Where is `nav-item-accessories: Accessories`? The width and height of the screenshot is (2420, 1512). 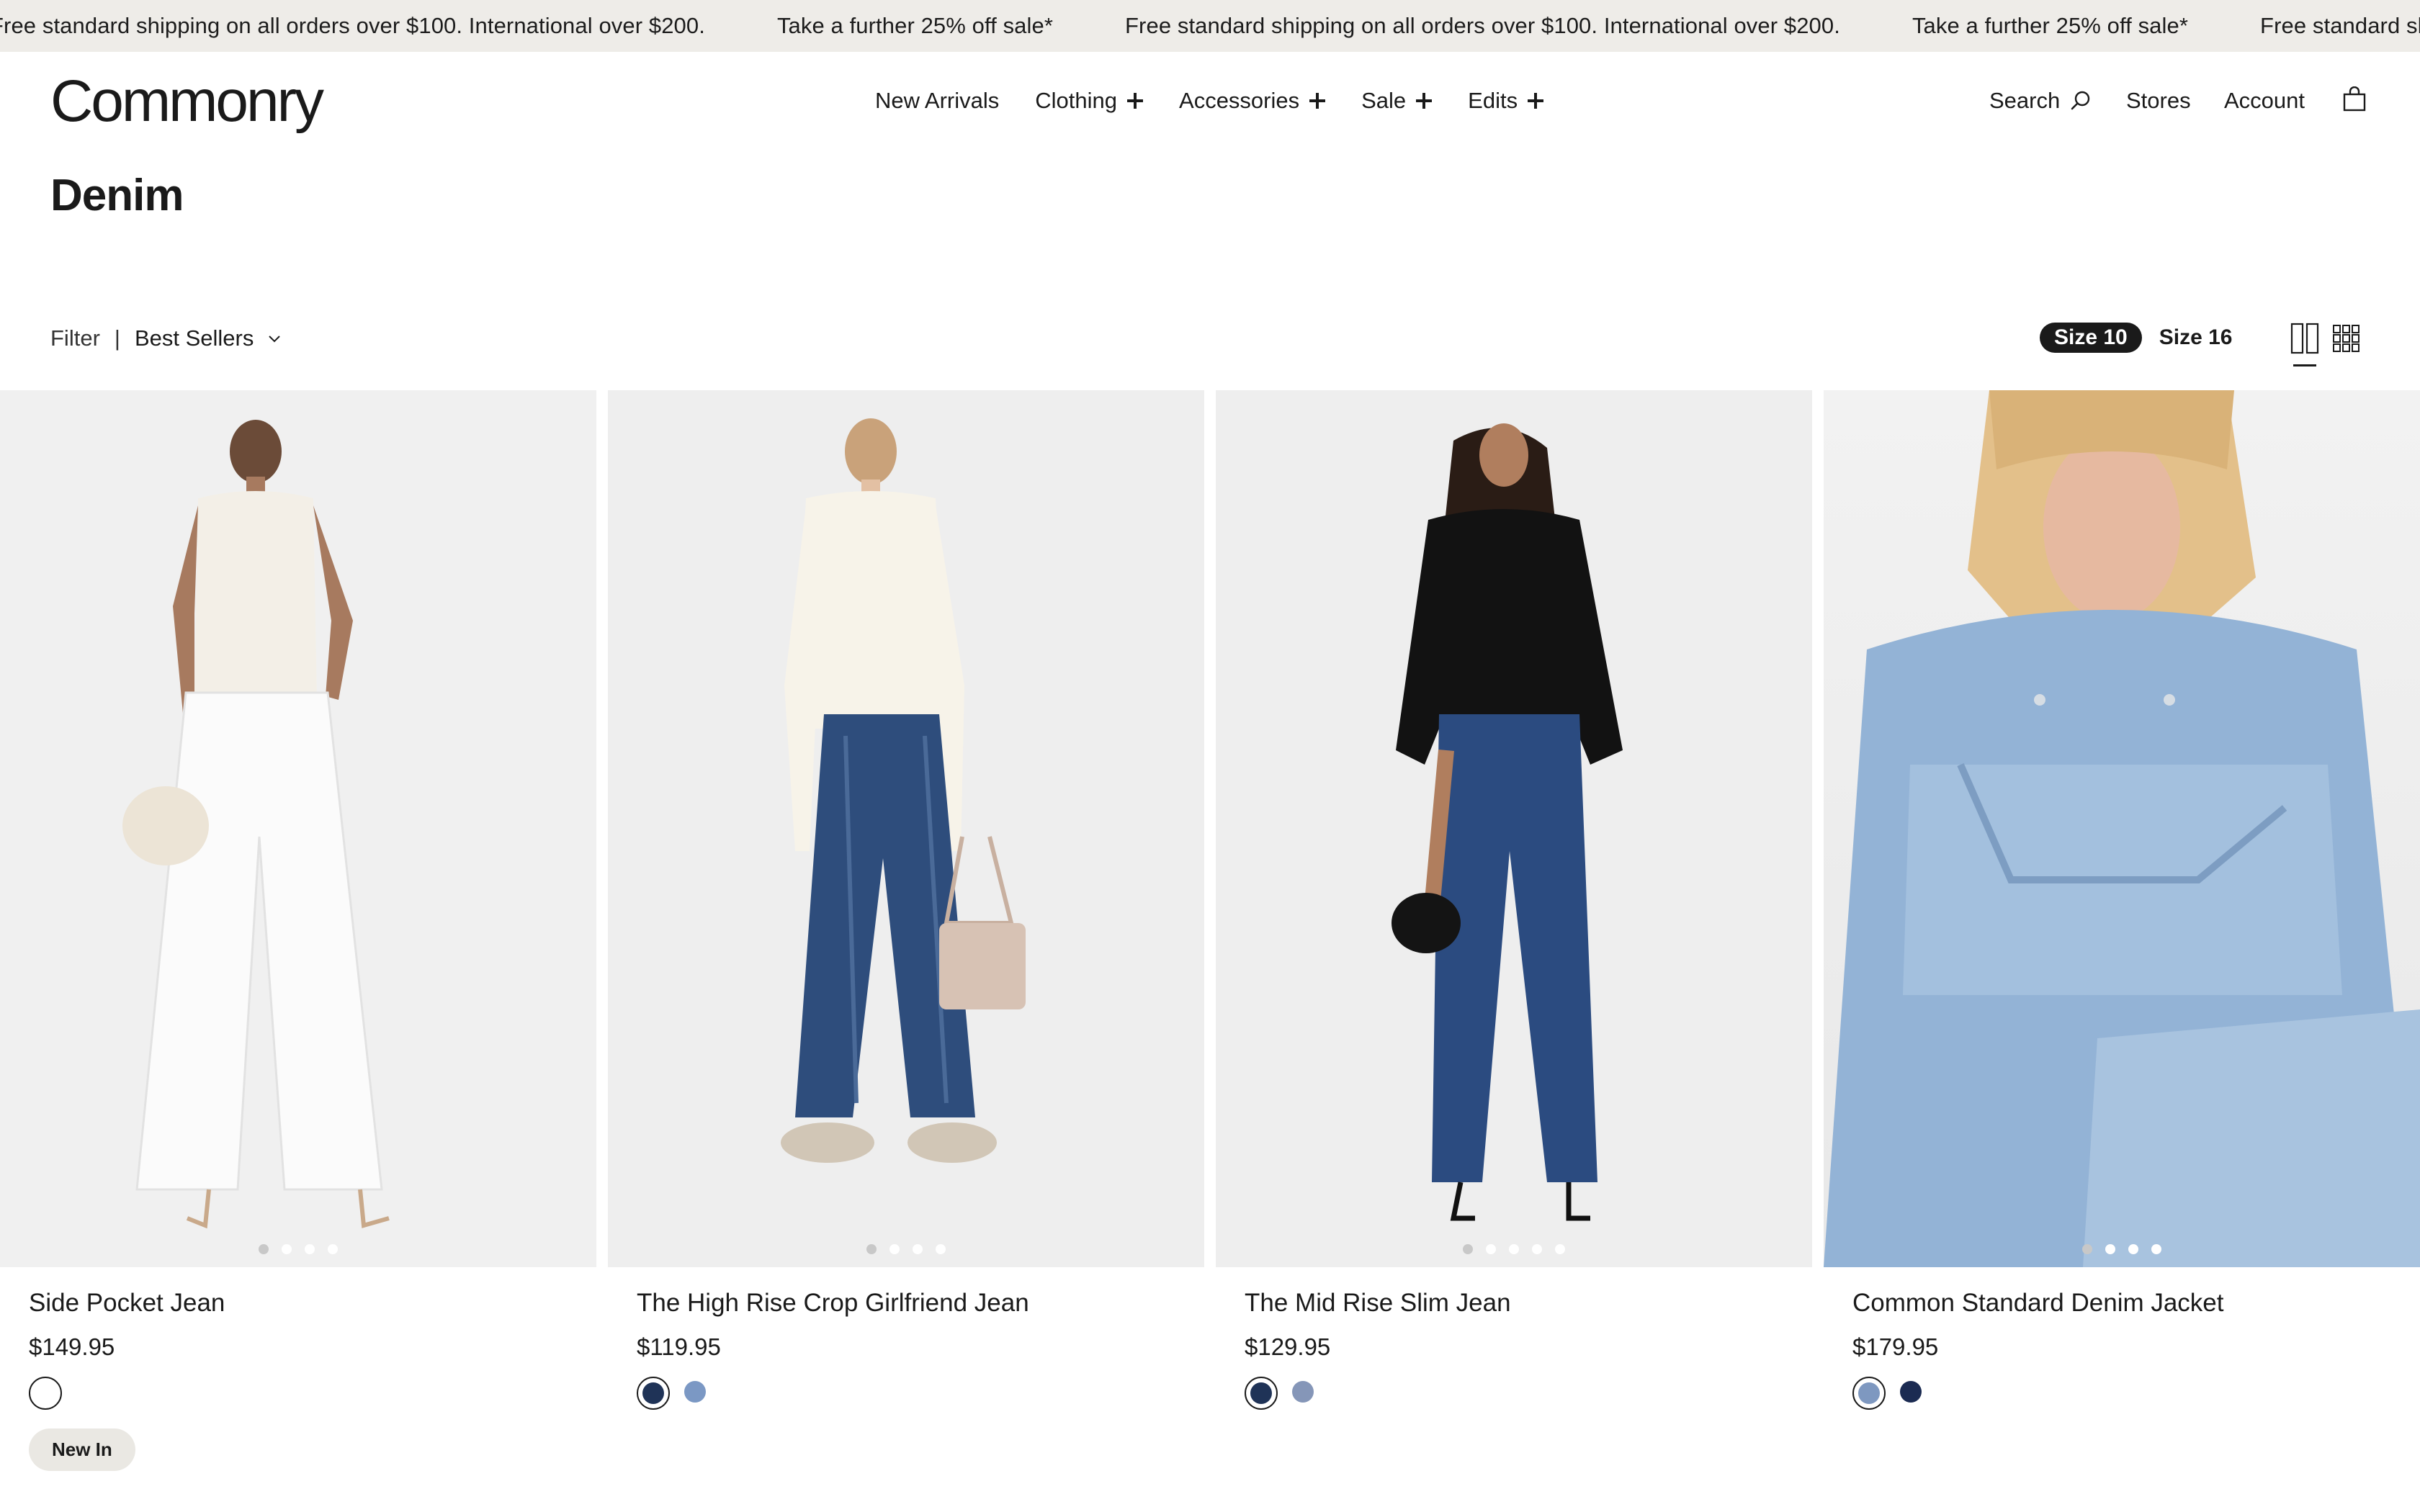
nav-item-accessories: Accessories is located at coordinates (1252, 101).